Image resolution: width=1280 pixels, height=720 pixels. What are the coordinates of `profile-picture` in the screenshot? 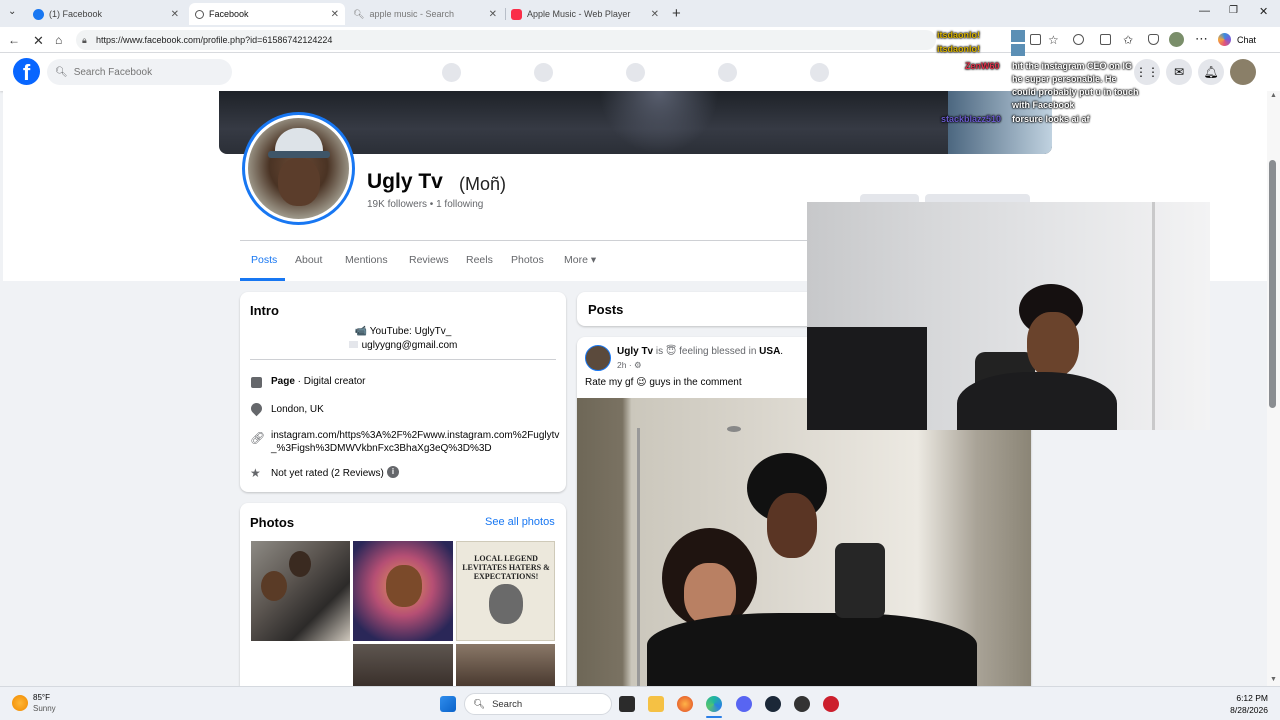 It's located at (298, 168).